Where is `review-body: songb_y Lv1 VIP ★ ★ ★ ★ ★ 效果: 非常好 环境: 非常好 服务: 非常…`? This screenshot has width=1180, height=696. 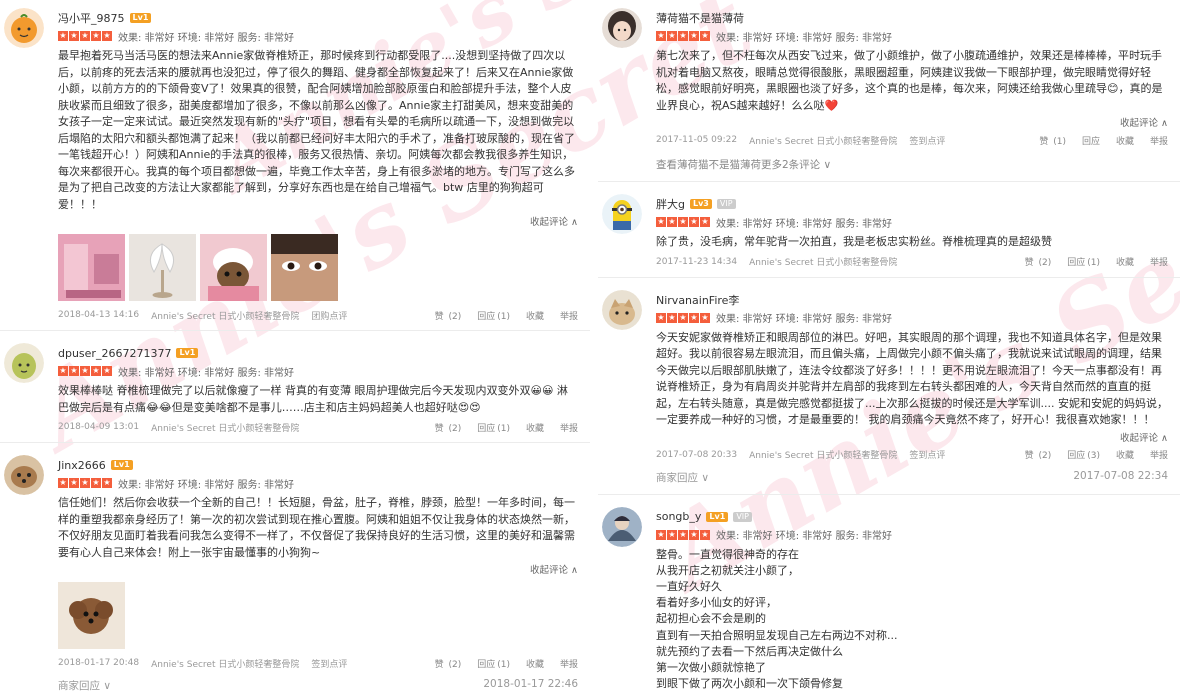 review-body: songb_y Lv1 VIP ★ ★ ★ ★ ★ 效果: 非常好 环境: 非常好 服务: 非常… is located at coordinates (918, 601).